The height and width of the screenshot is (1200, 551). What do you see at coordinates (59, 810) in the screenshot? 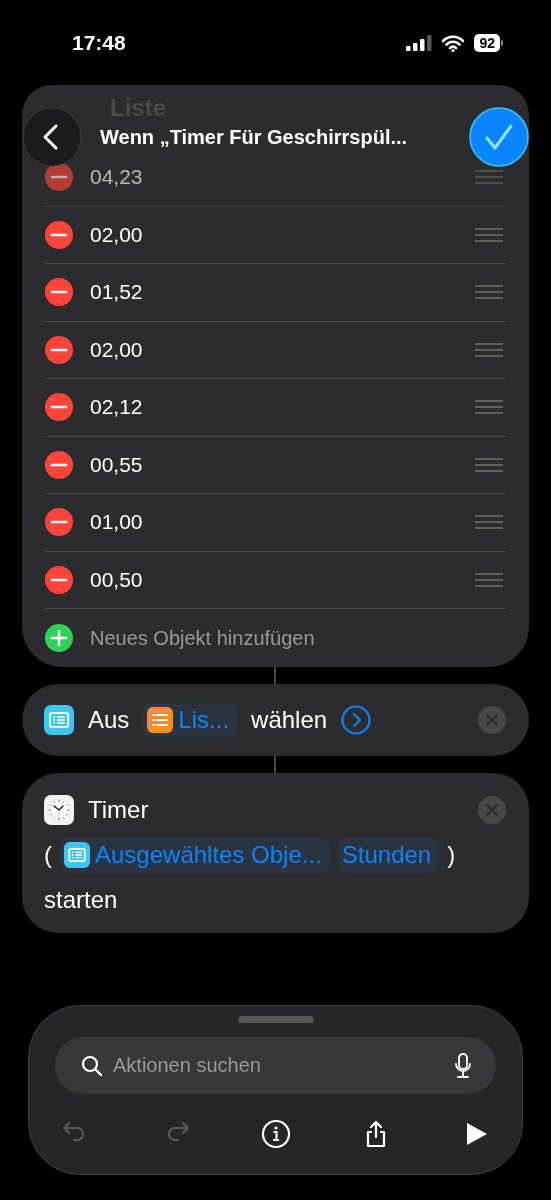
I see `clock-icon` at bounding box center [59, 810].